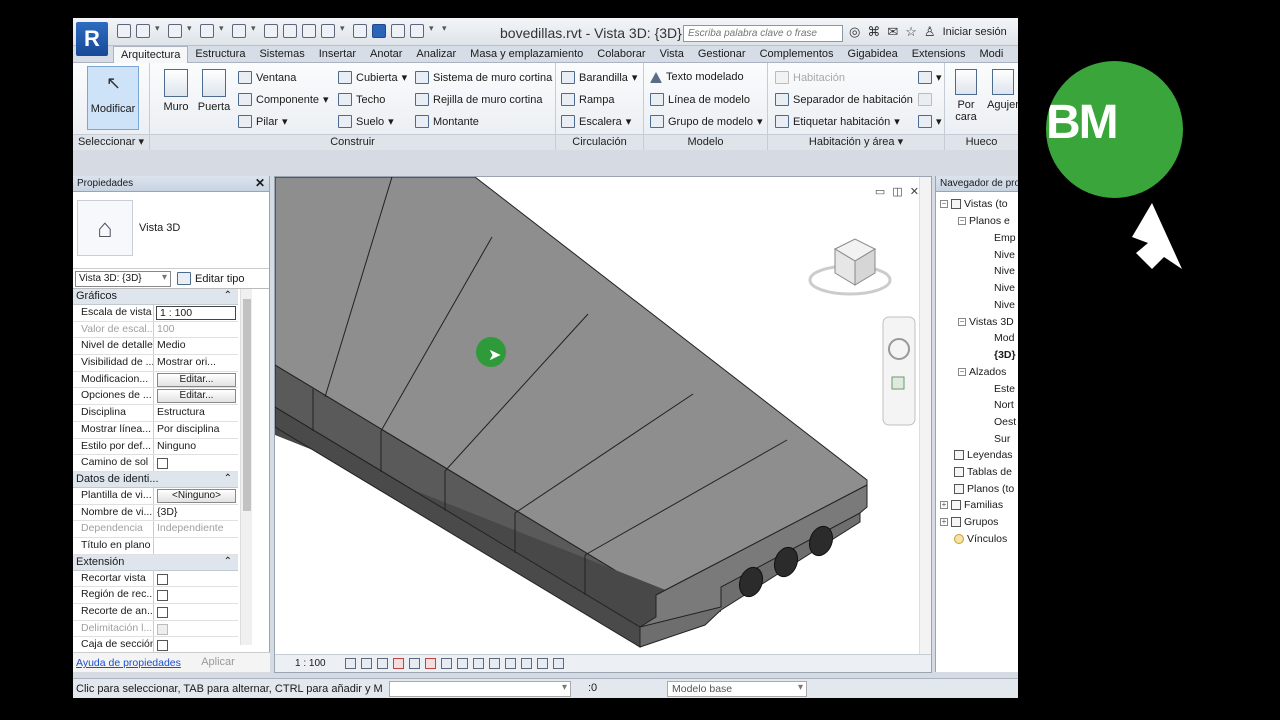  What do you see at coordinates (214, 91) in the screenshot?
I see `door-button: Puerta` at bounding box center [214, 91].